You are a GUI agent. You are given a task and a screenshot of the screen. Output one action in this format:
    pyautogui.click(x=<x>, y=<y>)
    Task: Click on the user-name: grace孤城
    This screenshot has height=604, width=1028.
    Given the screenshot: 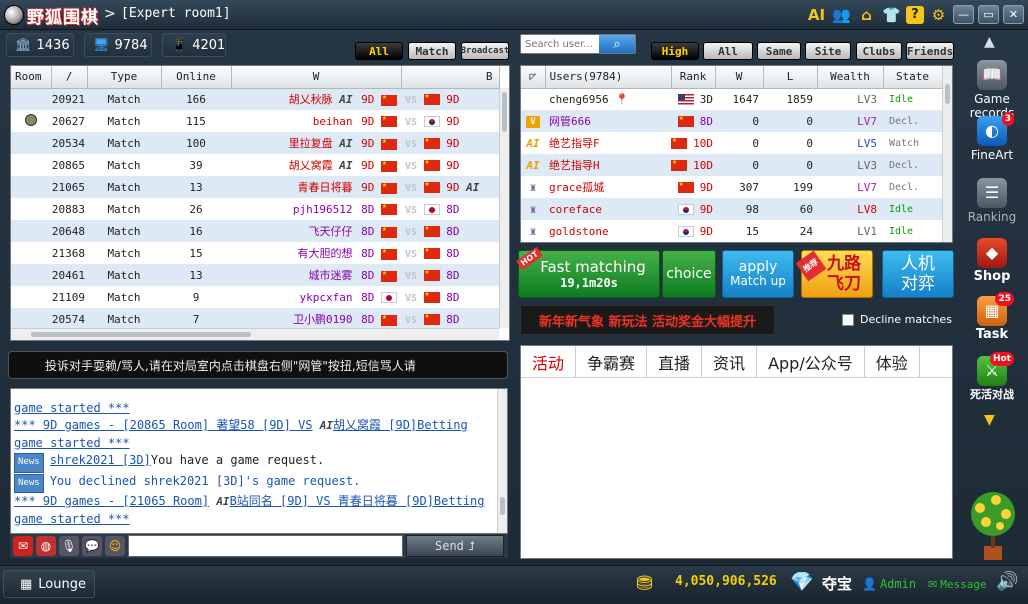 What is the action you would take?
    pyautogui.click(x=576, y=187)
    